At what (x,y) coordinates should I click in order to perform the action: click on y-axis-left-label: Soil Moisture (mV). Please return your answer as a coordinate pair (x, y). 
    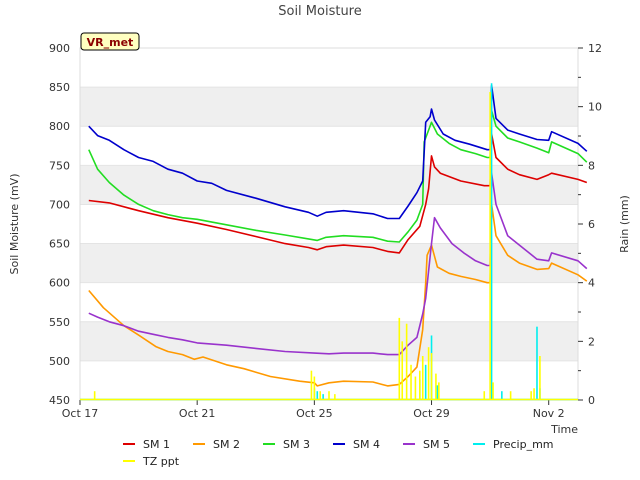
    Looking at the image, I should click on (14, 224).